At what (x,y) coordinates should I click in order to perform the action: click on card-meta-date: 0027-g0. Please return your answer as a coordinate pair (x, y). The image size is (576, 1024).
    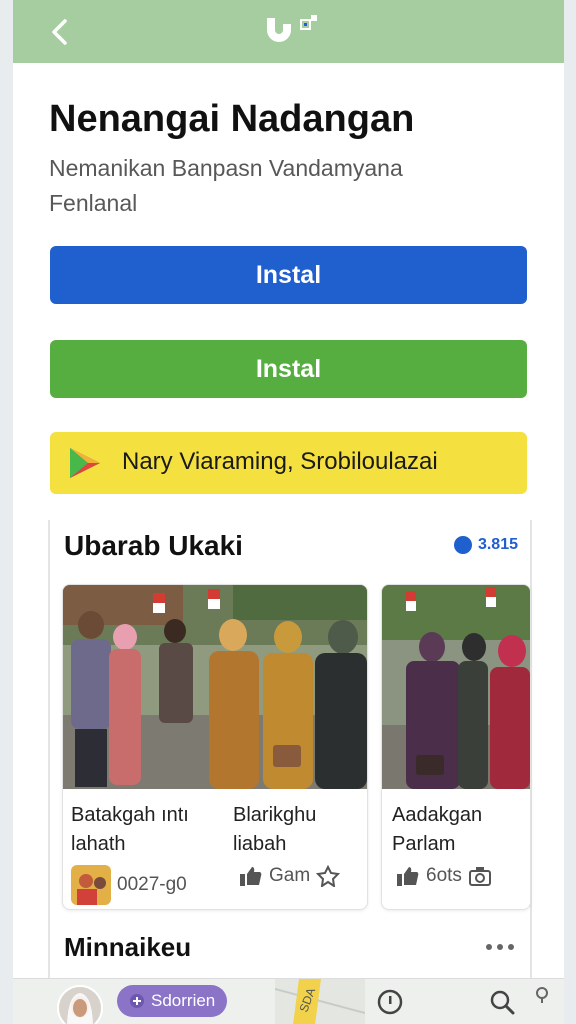
    Looking at the image, I should click on (129, 885).